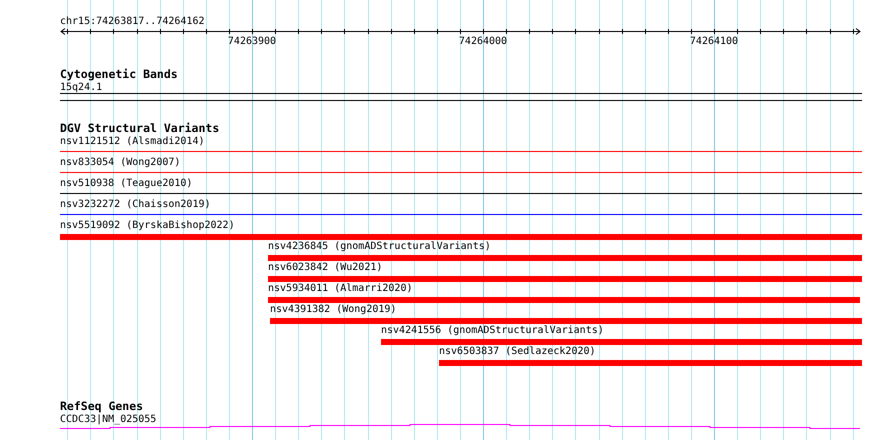 The height and width of the screenshot is (440, 890). What do you see at coordinates (340, 288) in the screenshot?
I see `variant-label: nsv5934011 (Almarri2020)` at bounding box center [340, 288].